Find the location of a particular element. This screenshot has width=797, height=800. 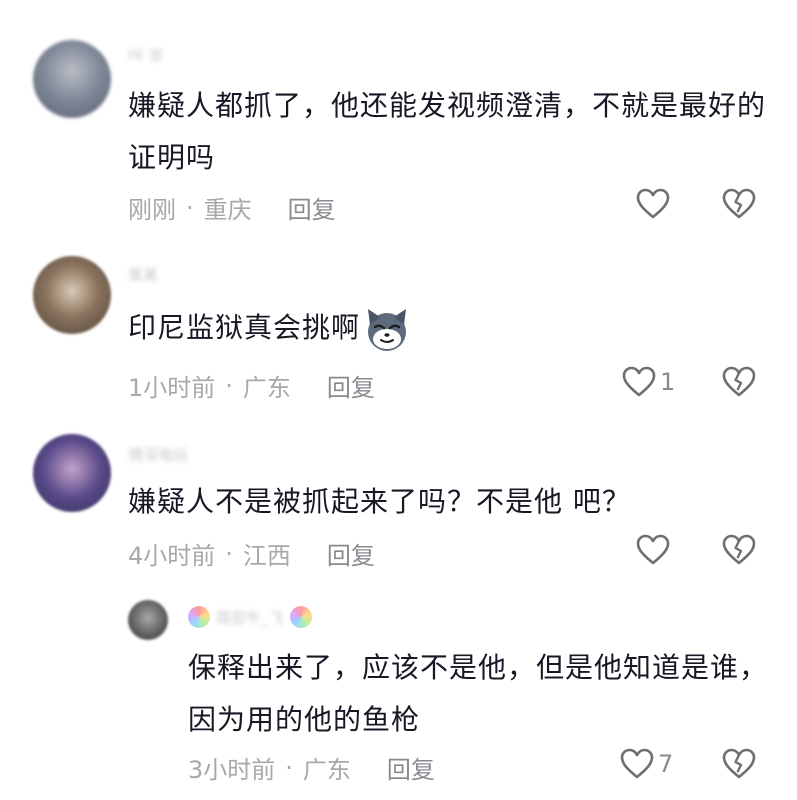

comment-meta: 3小时前 · 广东 回复 is located at coordinates (311, 767).